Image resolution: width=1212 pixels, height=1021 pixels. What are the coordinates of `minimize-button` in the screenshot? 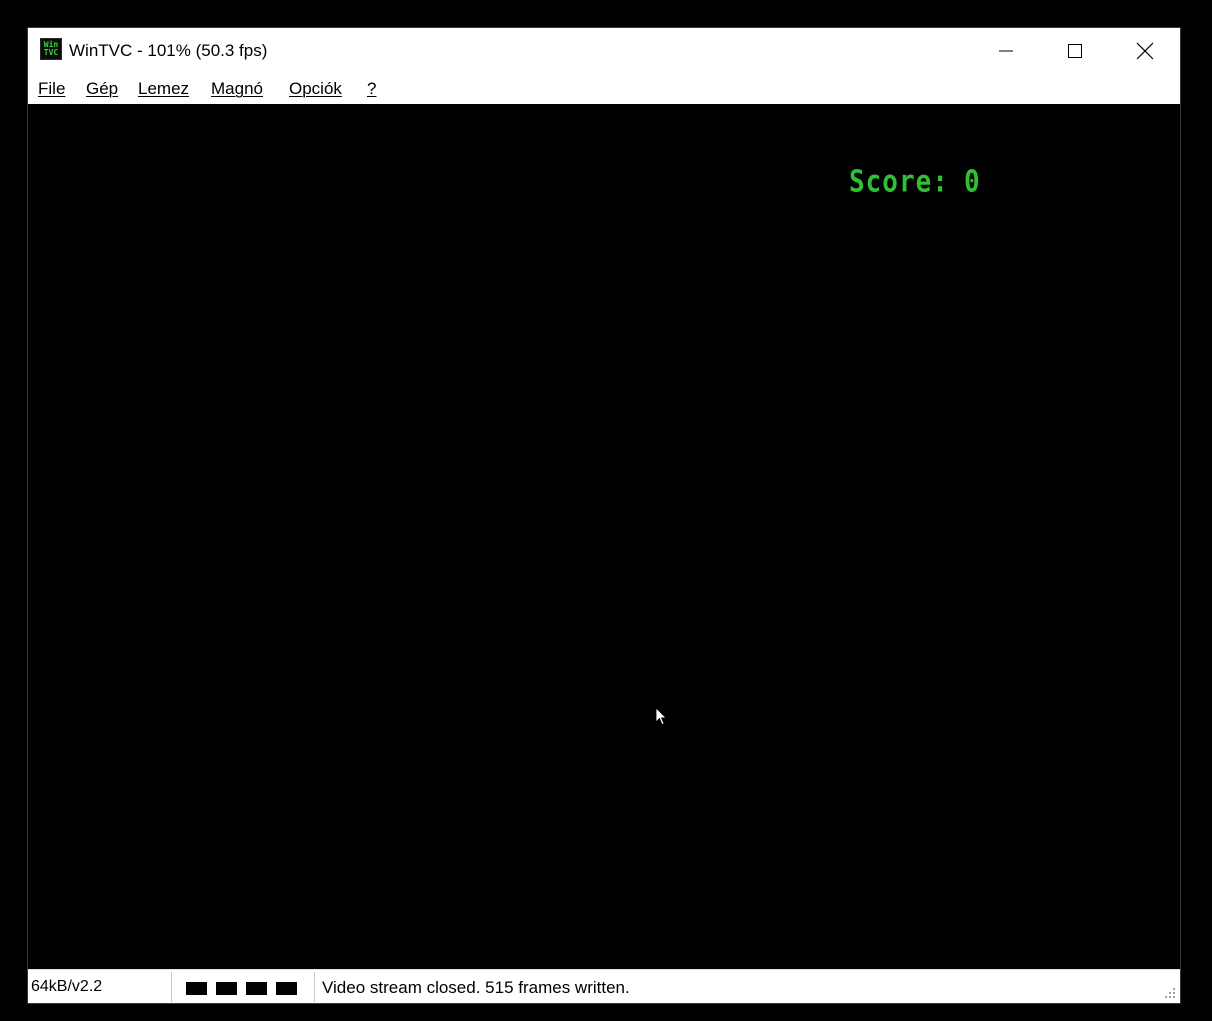 It's located at (1006, 51).